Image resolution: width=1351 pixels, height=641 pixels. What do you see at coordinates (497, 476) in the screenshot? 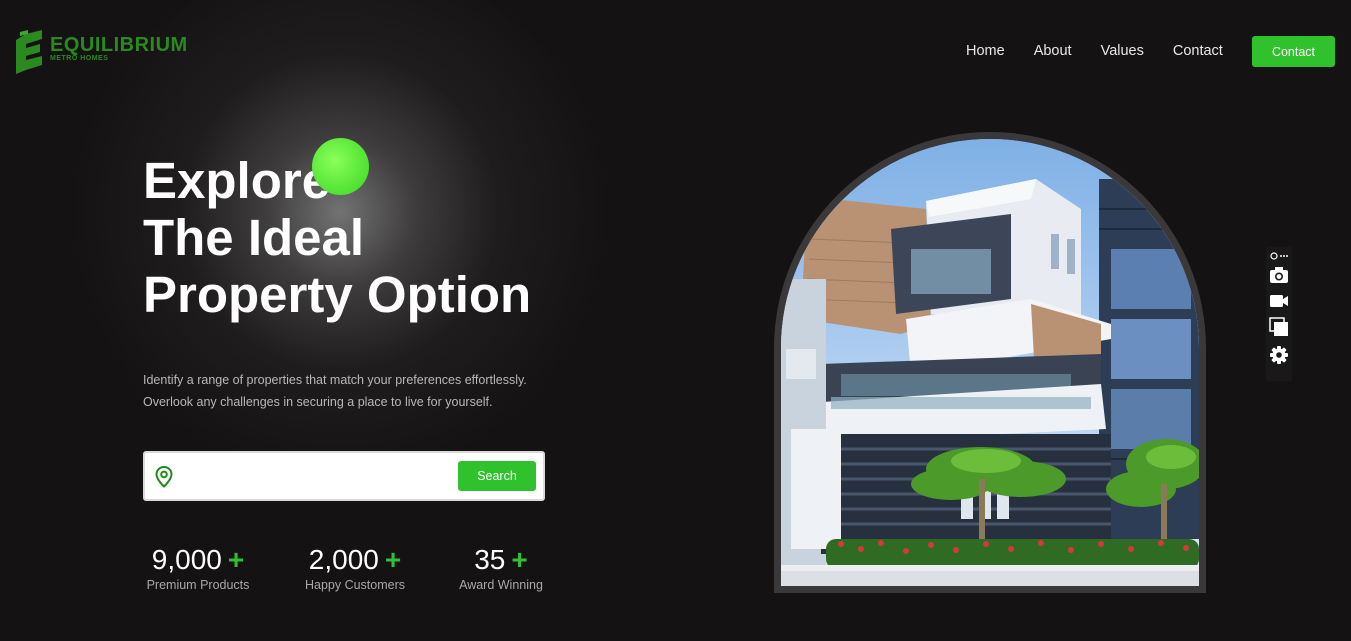
I see `search-button: Search` at bounding box center [497, 476].